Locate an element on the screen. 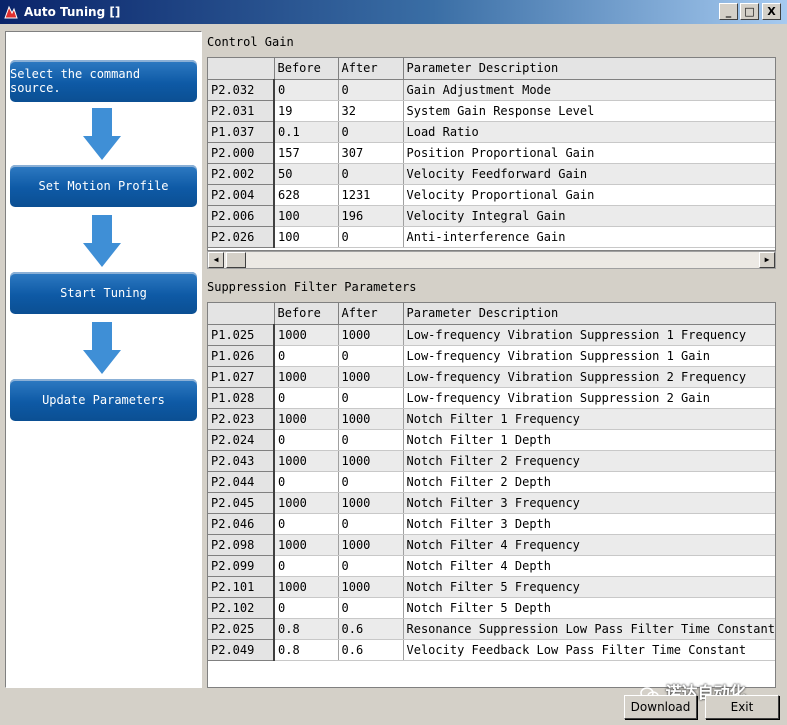 This screenshot has height=725, width=787. control-gain-horizontal-scrollbar: ◀ ▶ is located at coordinates (491, 260).